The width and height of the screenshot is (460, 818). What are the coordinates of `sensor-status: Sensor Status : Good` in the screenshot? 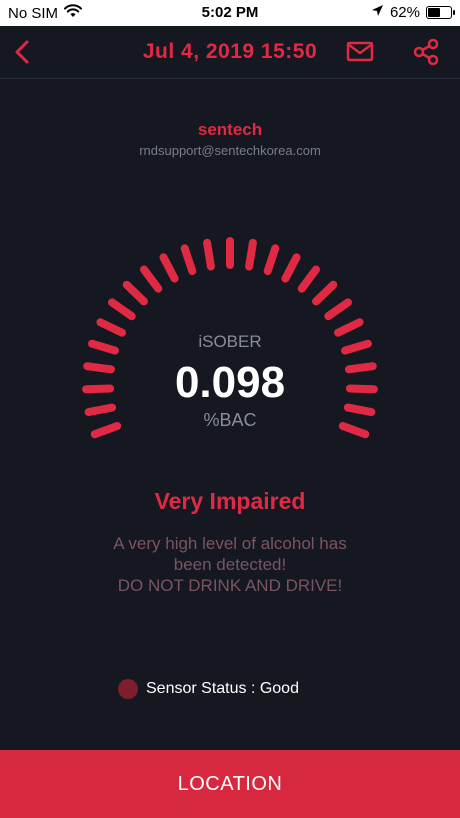 It's located at (208, 689).